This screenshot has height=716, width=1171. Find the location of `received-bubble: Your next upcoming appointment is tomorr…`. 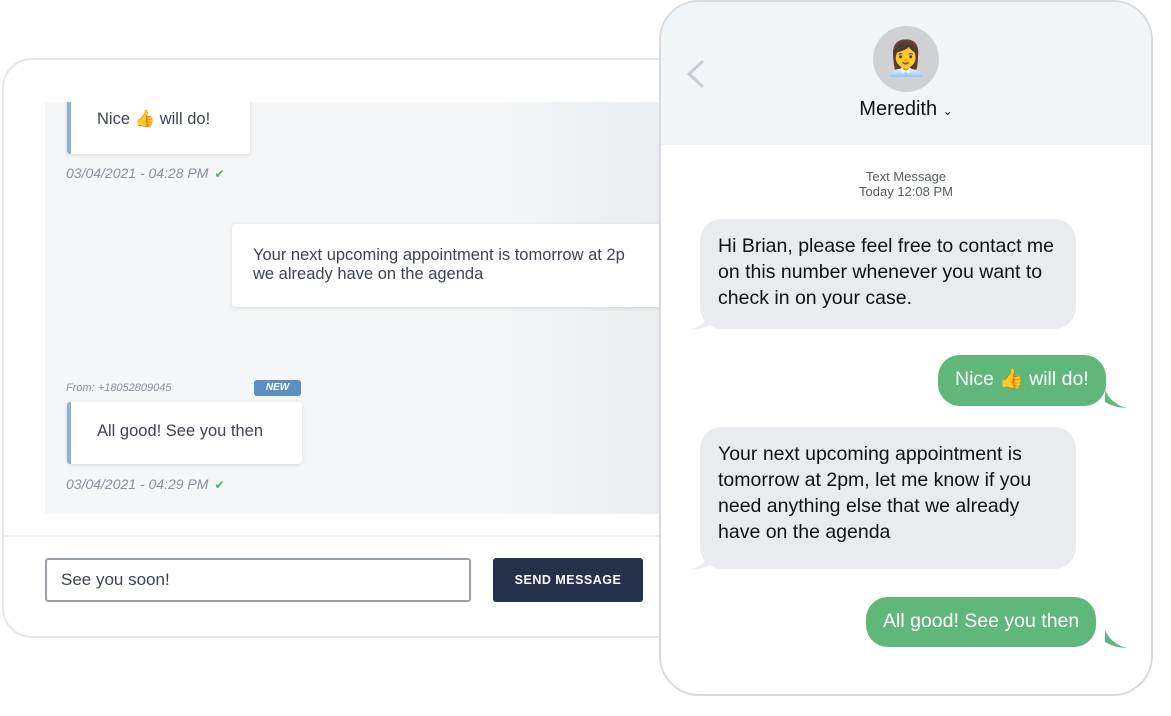

received-bubble: Your next upcoming appointment is tomorr… is located at coordinates (888, 498).